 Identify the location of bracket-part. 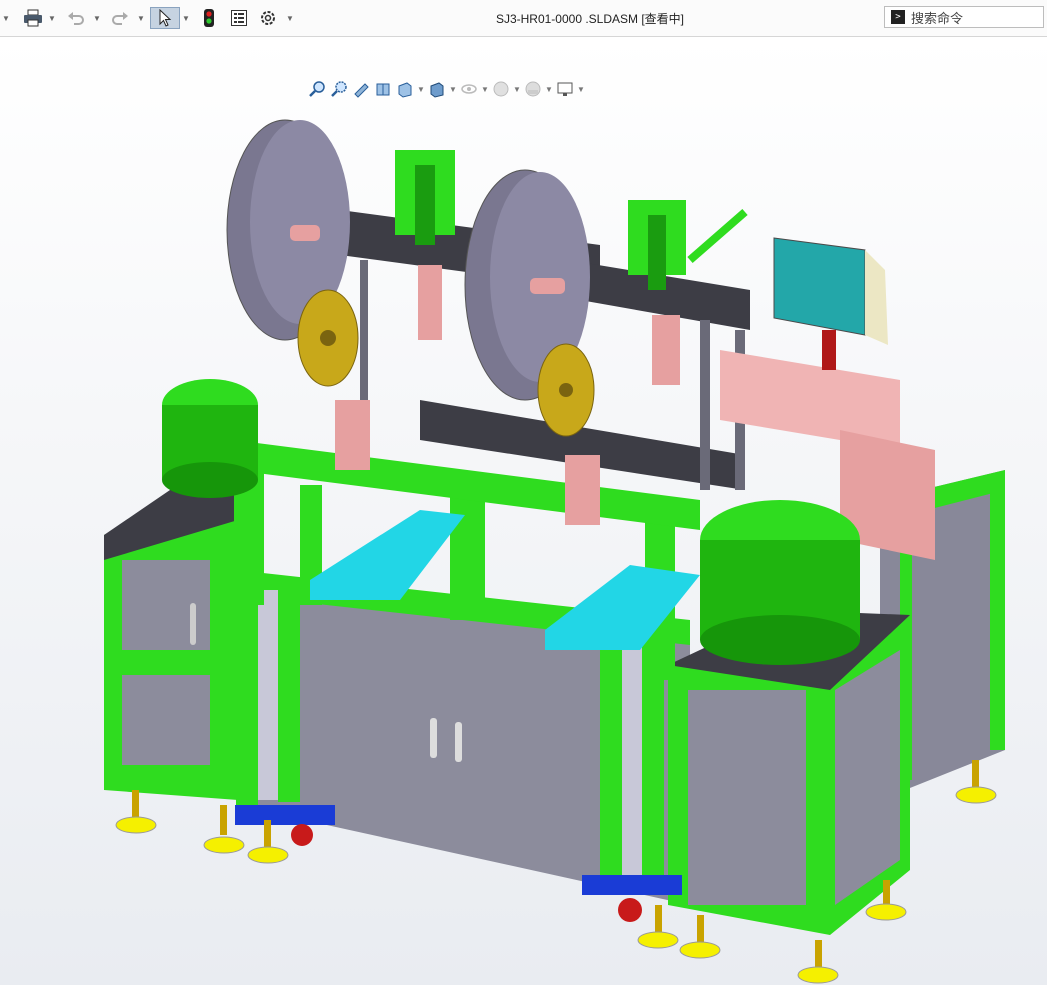
(430, 302).